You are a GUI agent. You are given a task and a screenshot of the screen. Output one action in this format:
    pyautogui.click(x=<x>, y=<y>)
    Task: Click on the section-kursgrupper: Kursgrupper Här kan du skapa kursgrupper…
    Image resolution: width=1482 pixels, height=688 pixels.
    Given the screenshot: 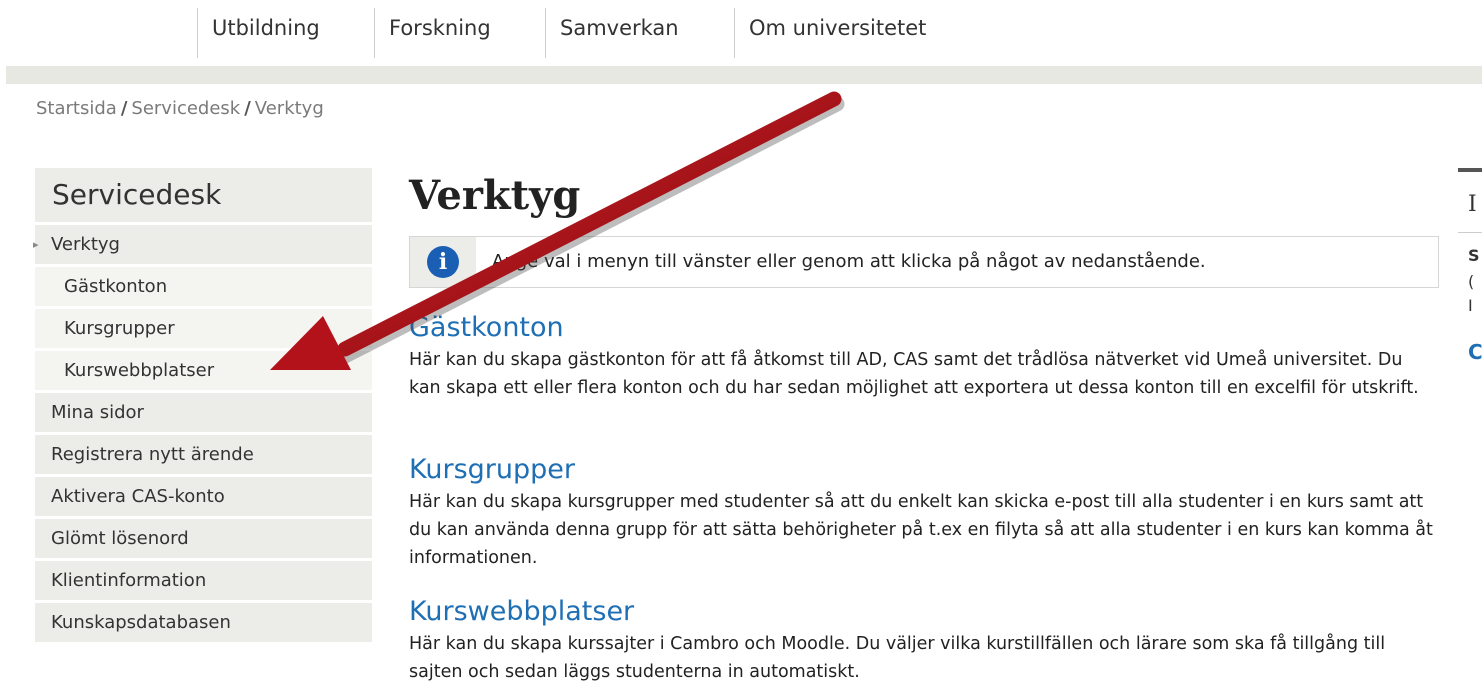 What is the action you would take?
    pyautogui.click(x=924, y=512)
    